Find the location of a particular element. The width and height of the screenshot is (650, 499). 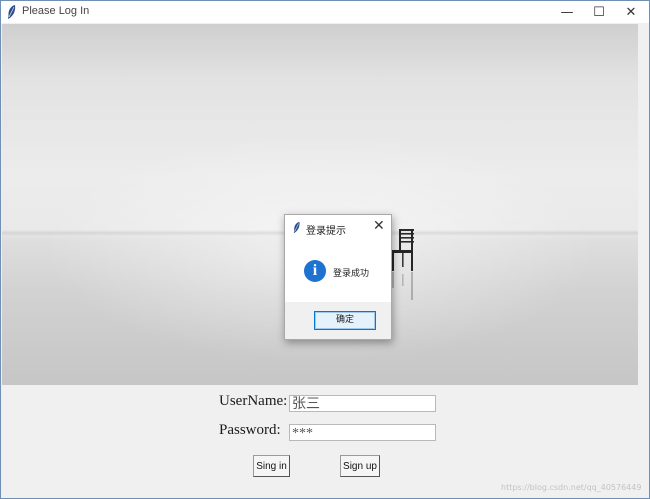

close-icon: ✕ is located at coordinates (631, 12).